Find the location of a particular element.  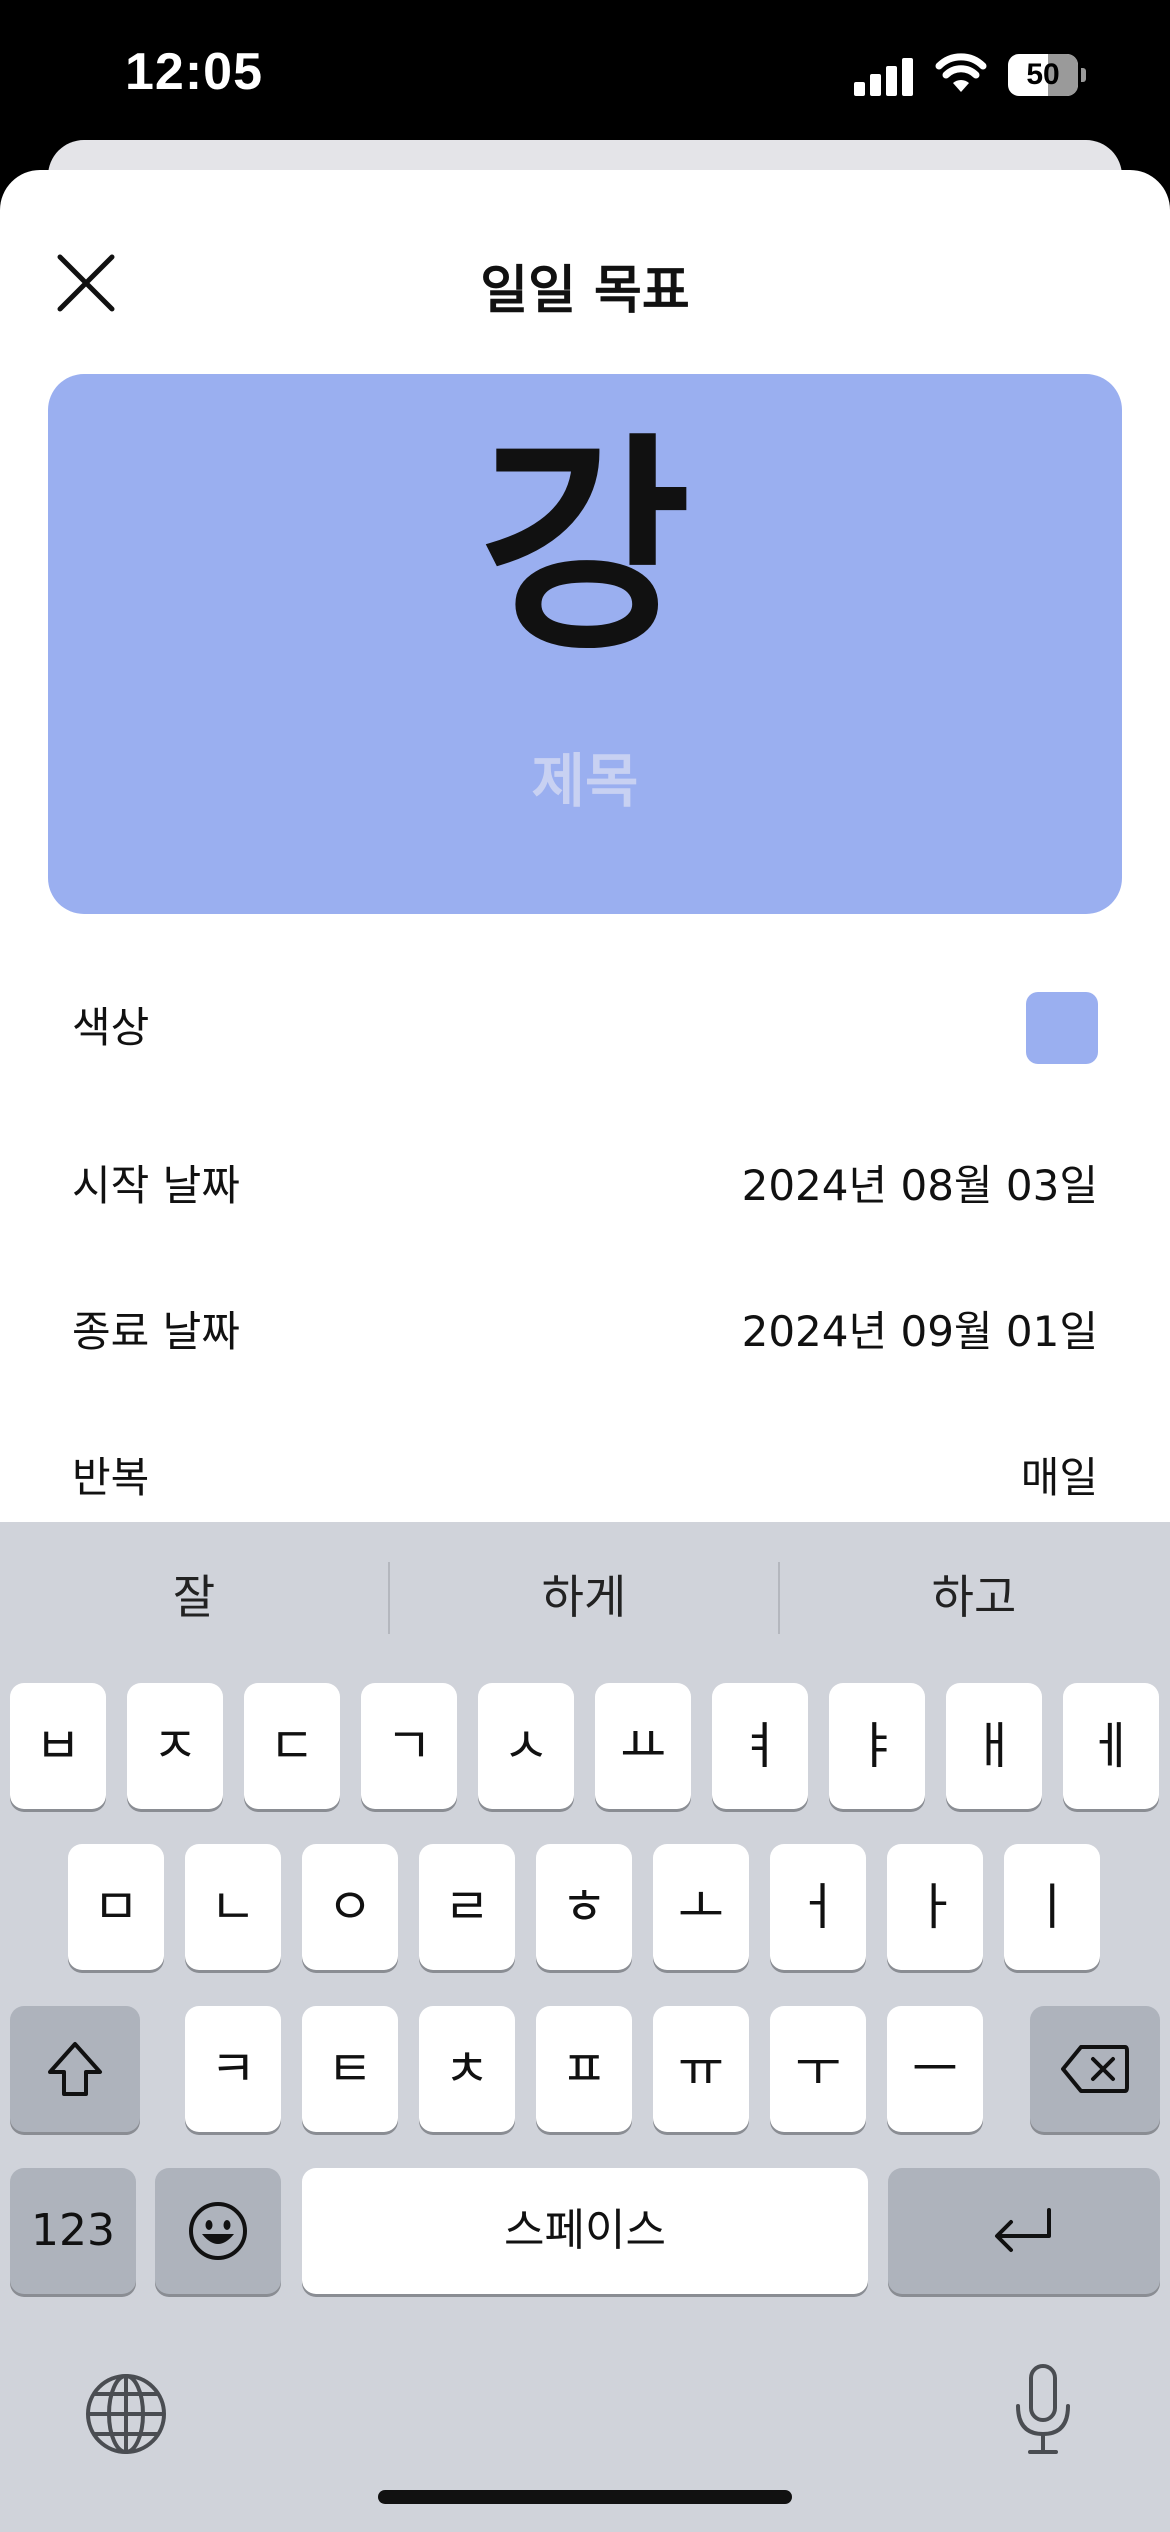

battery-icon: 50 is located at coordinates (1047, 75).